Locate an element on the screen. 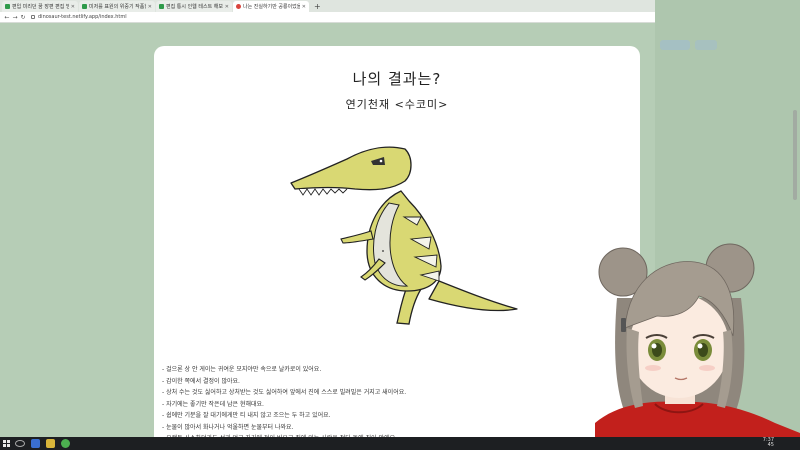 The image size is (800, 450). browser-tab: 편집 통시 인웹 테스트 해보리 ✕ is located at coordinates (194, 6).